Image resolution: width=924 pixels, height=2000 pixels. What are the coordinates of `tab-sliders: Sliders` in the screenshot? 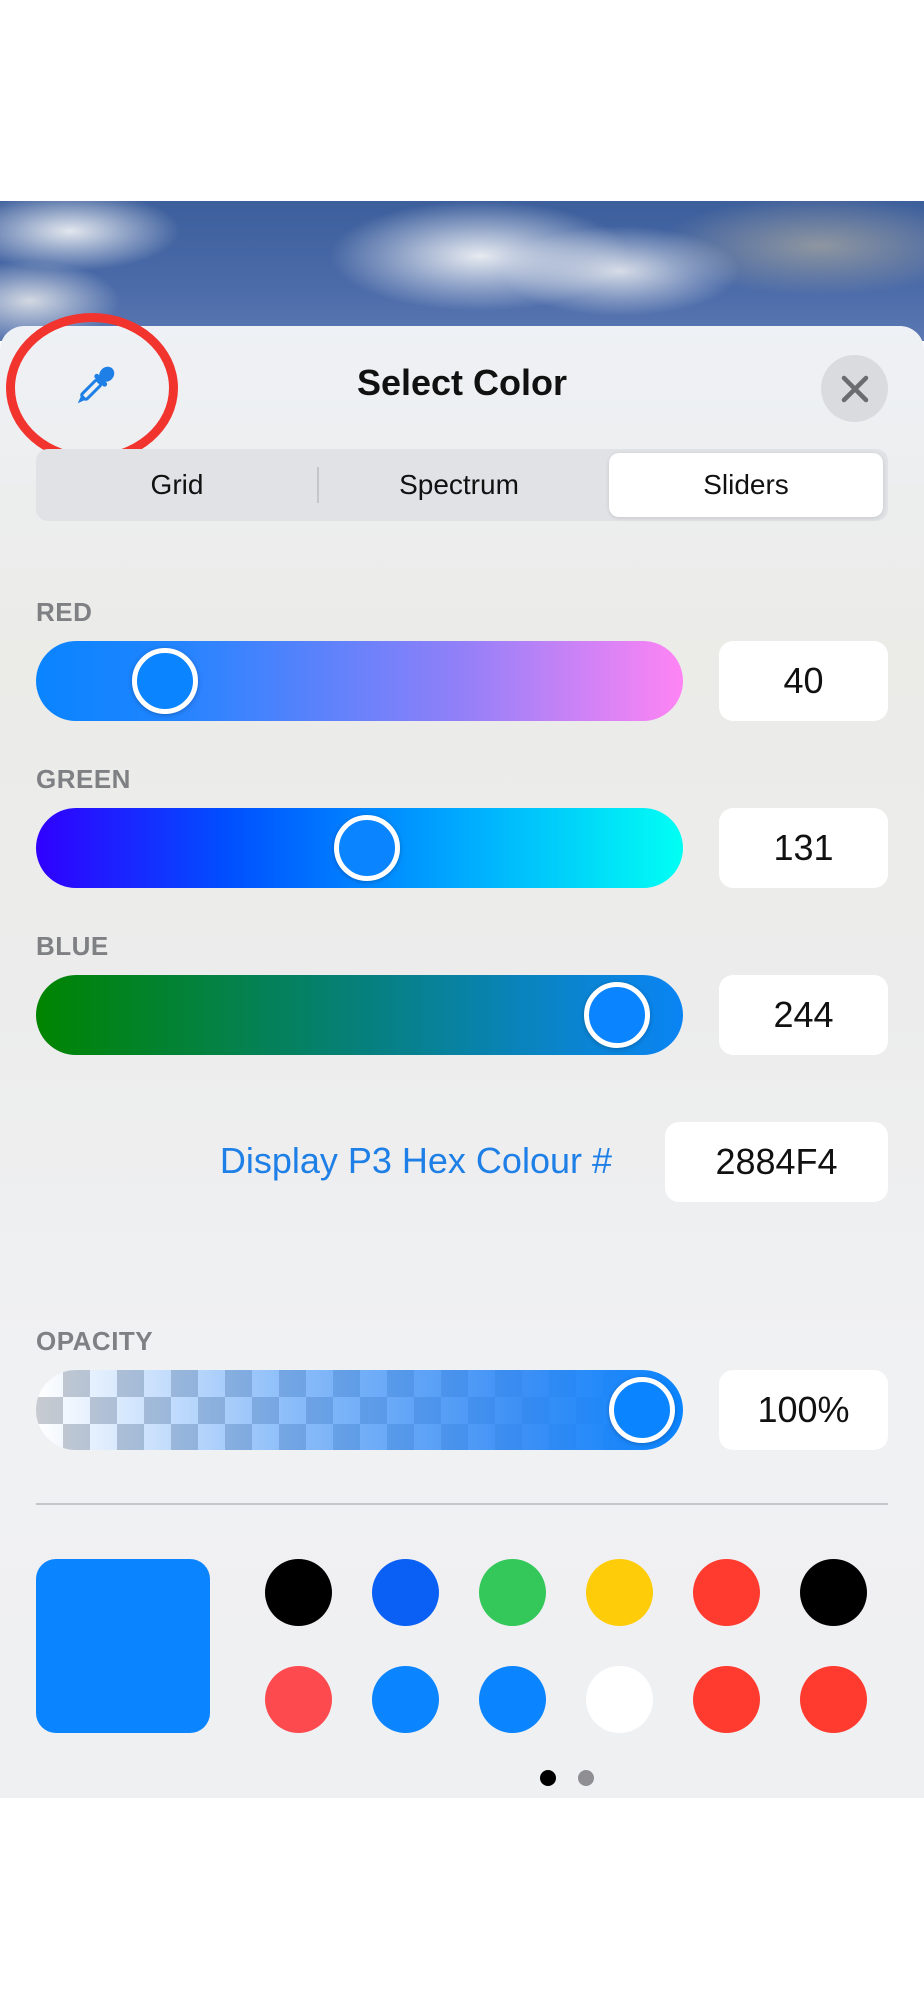 It's located at (746, 485).